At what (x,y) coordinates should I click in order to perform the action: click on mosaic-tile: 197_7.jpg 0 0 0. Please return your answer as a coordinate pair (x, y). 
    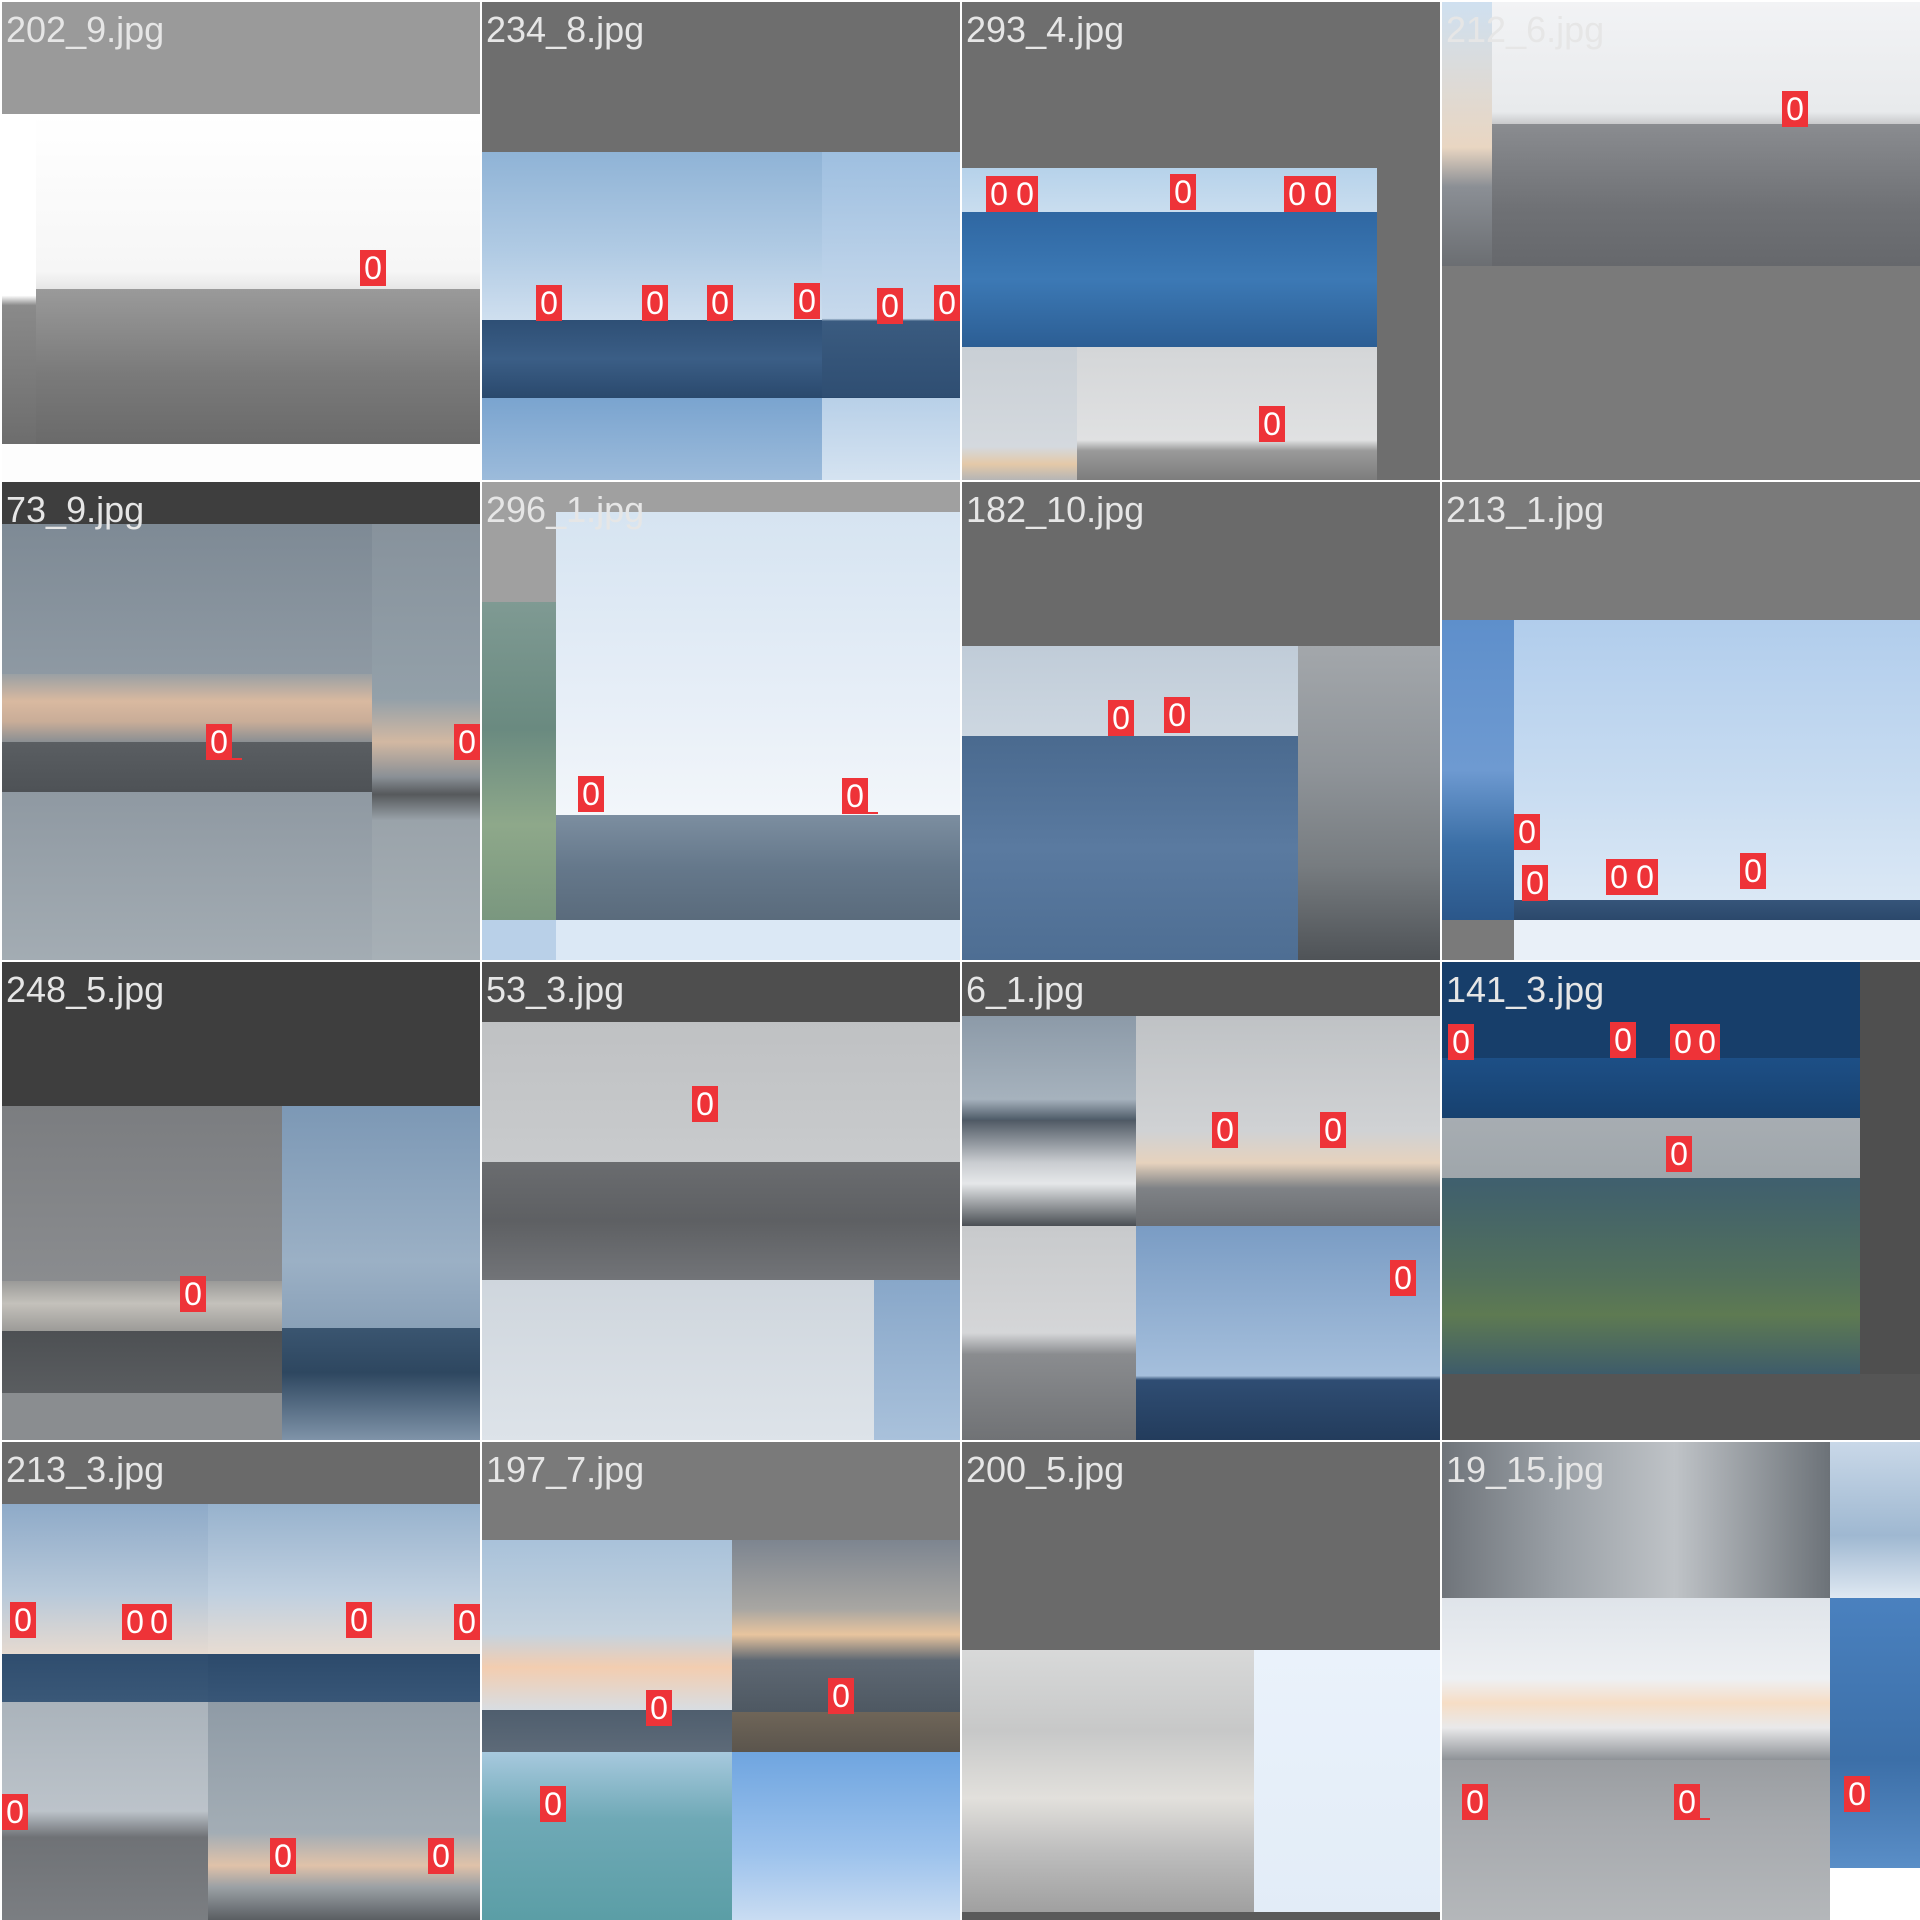
    Looking at the image, I should click on (721, 1681).